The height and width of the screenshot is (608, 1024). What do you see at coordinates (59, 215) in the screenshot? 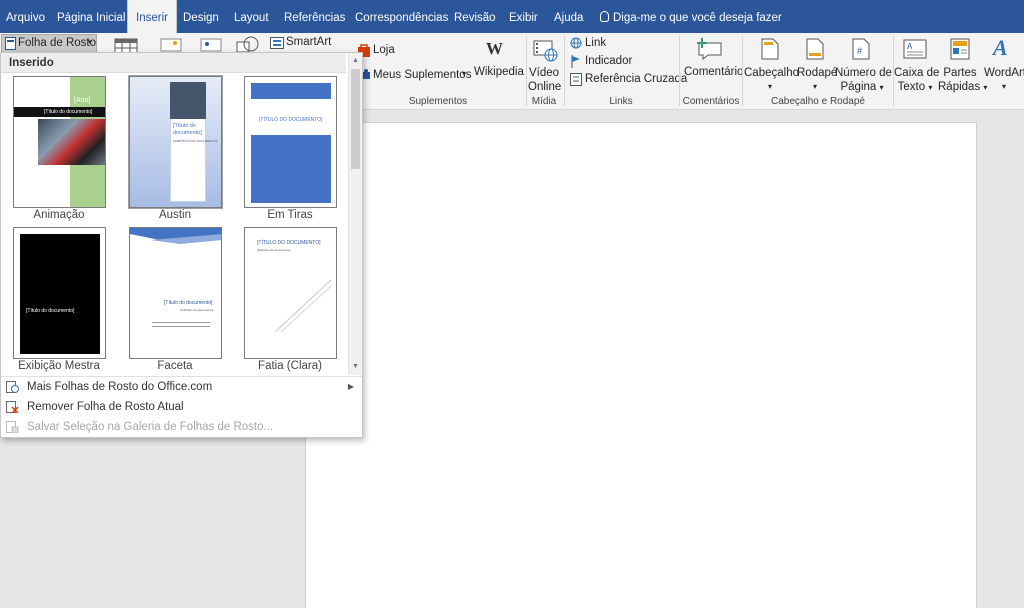
I see `cover-label-animacao: Animação` at bounding box center [59, 215].